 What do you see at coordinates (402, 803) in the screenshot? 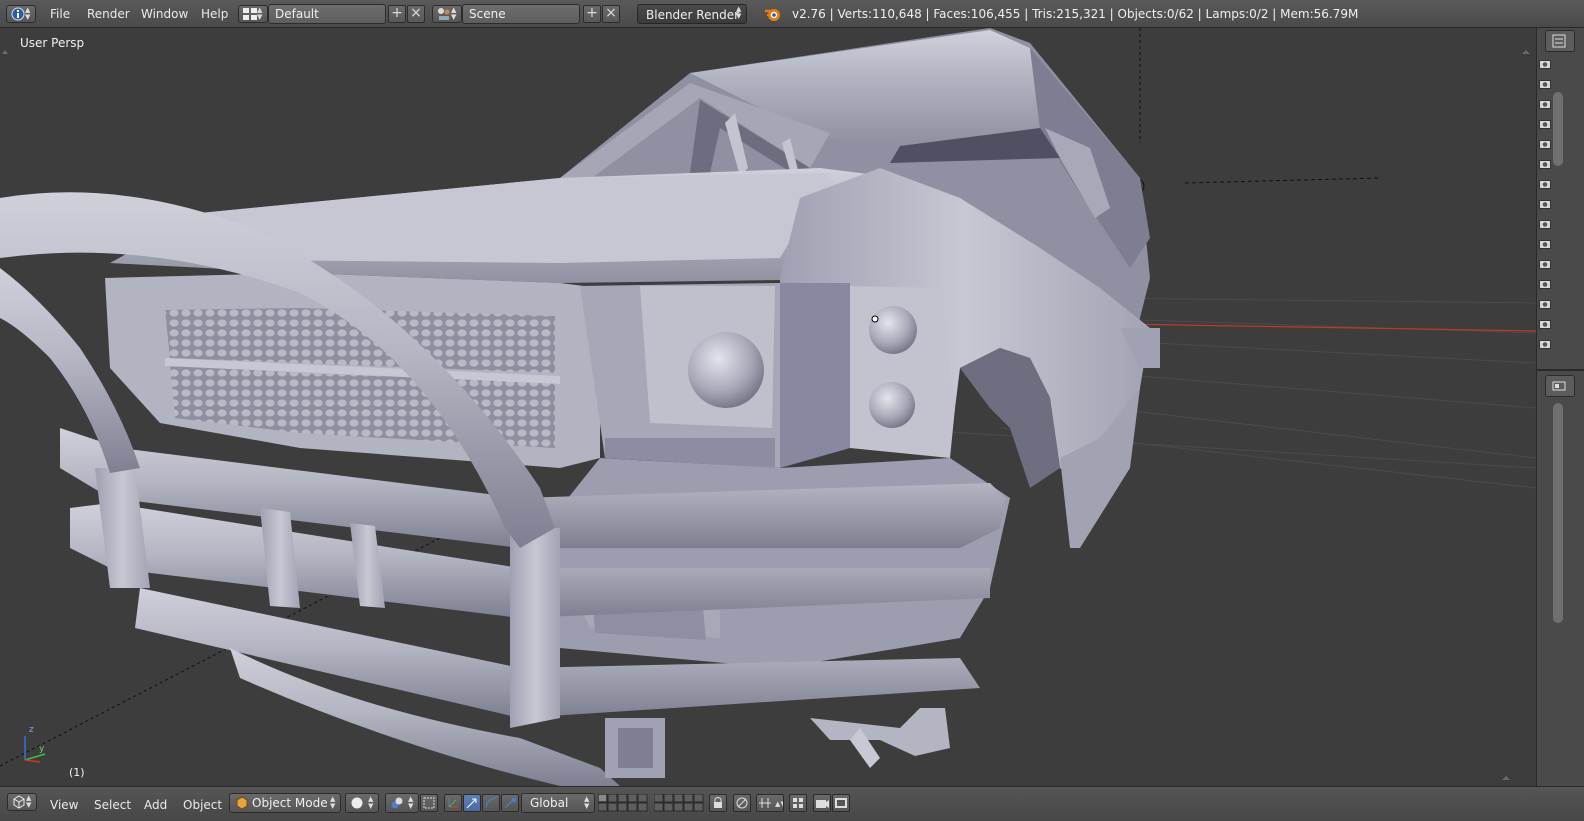
I see `pivot-point-select: ▲ ▼` at bounding box center [402, 803].